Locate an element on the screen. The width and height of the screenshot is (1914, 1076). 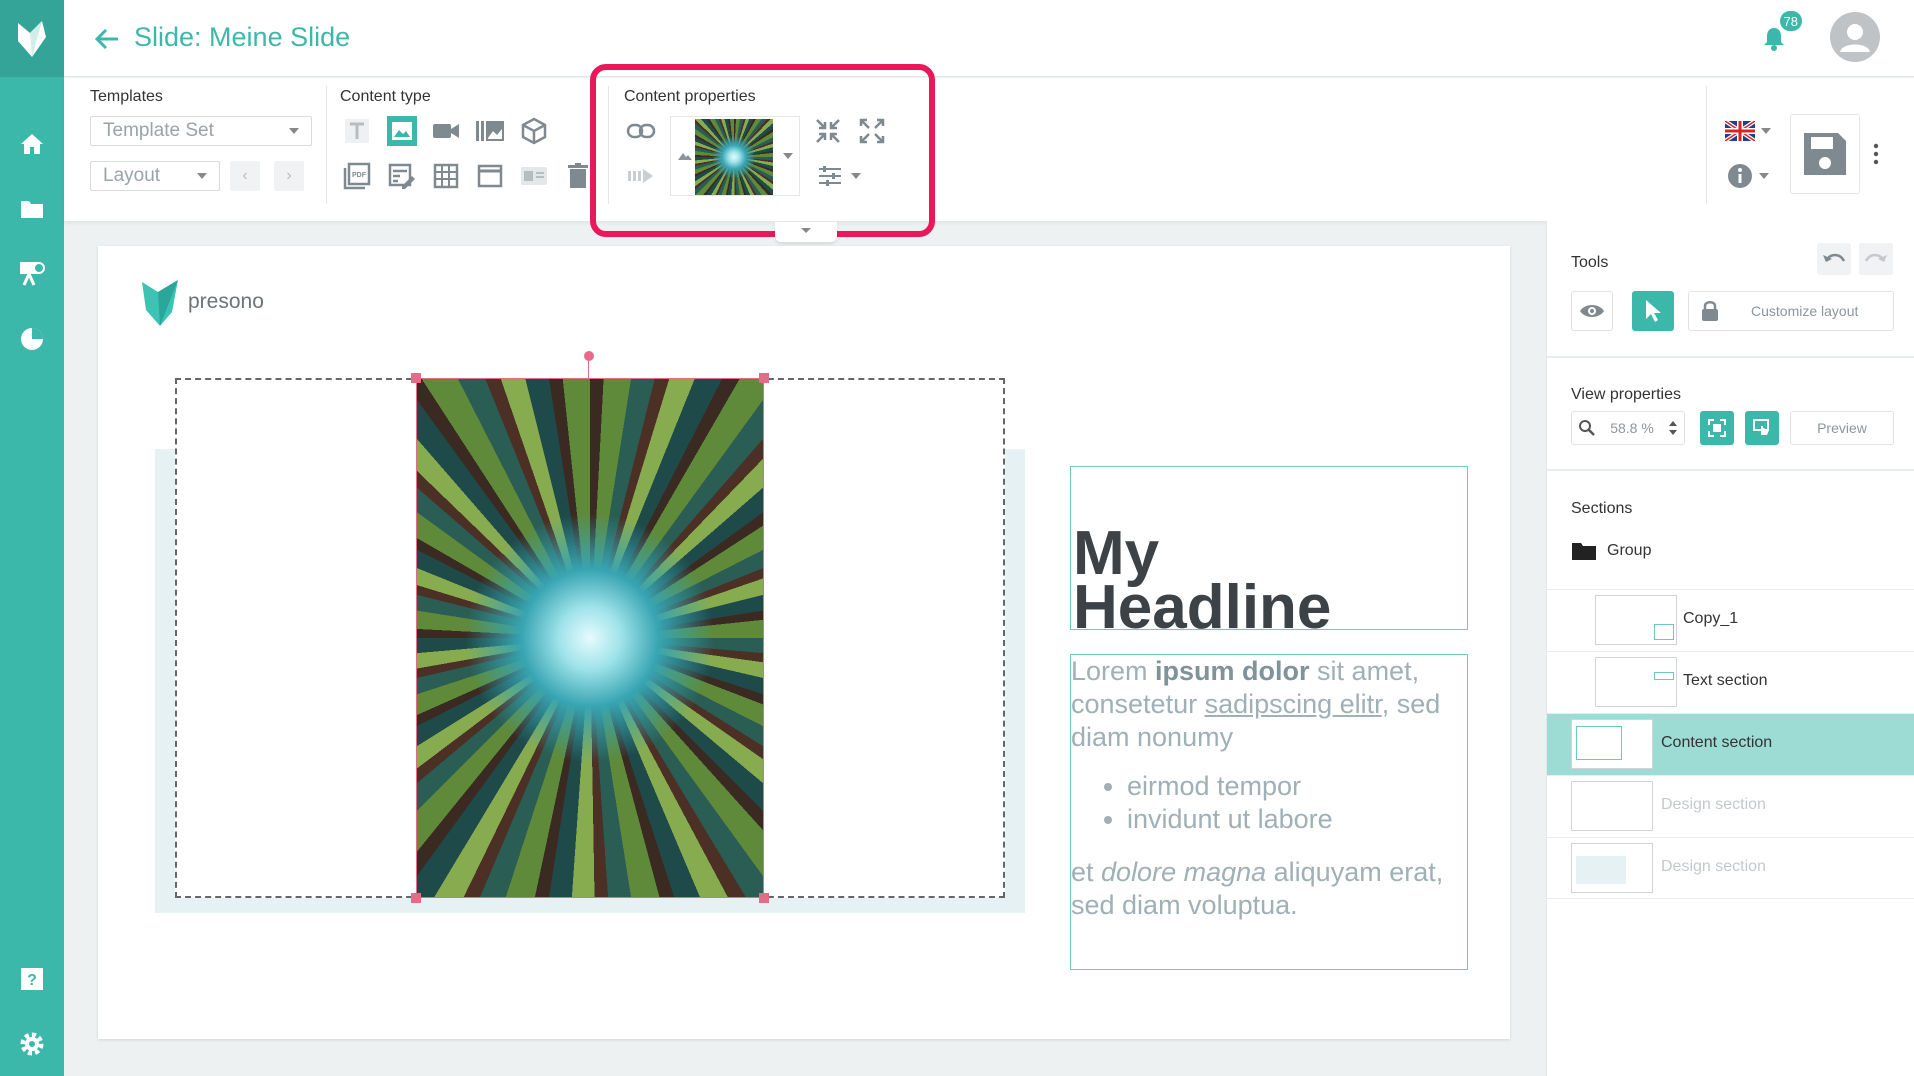
presono-logo-icon is located at coordinates (160, 303).